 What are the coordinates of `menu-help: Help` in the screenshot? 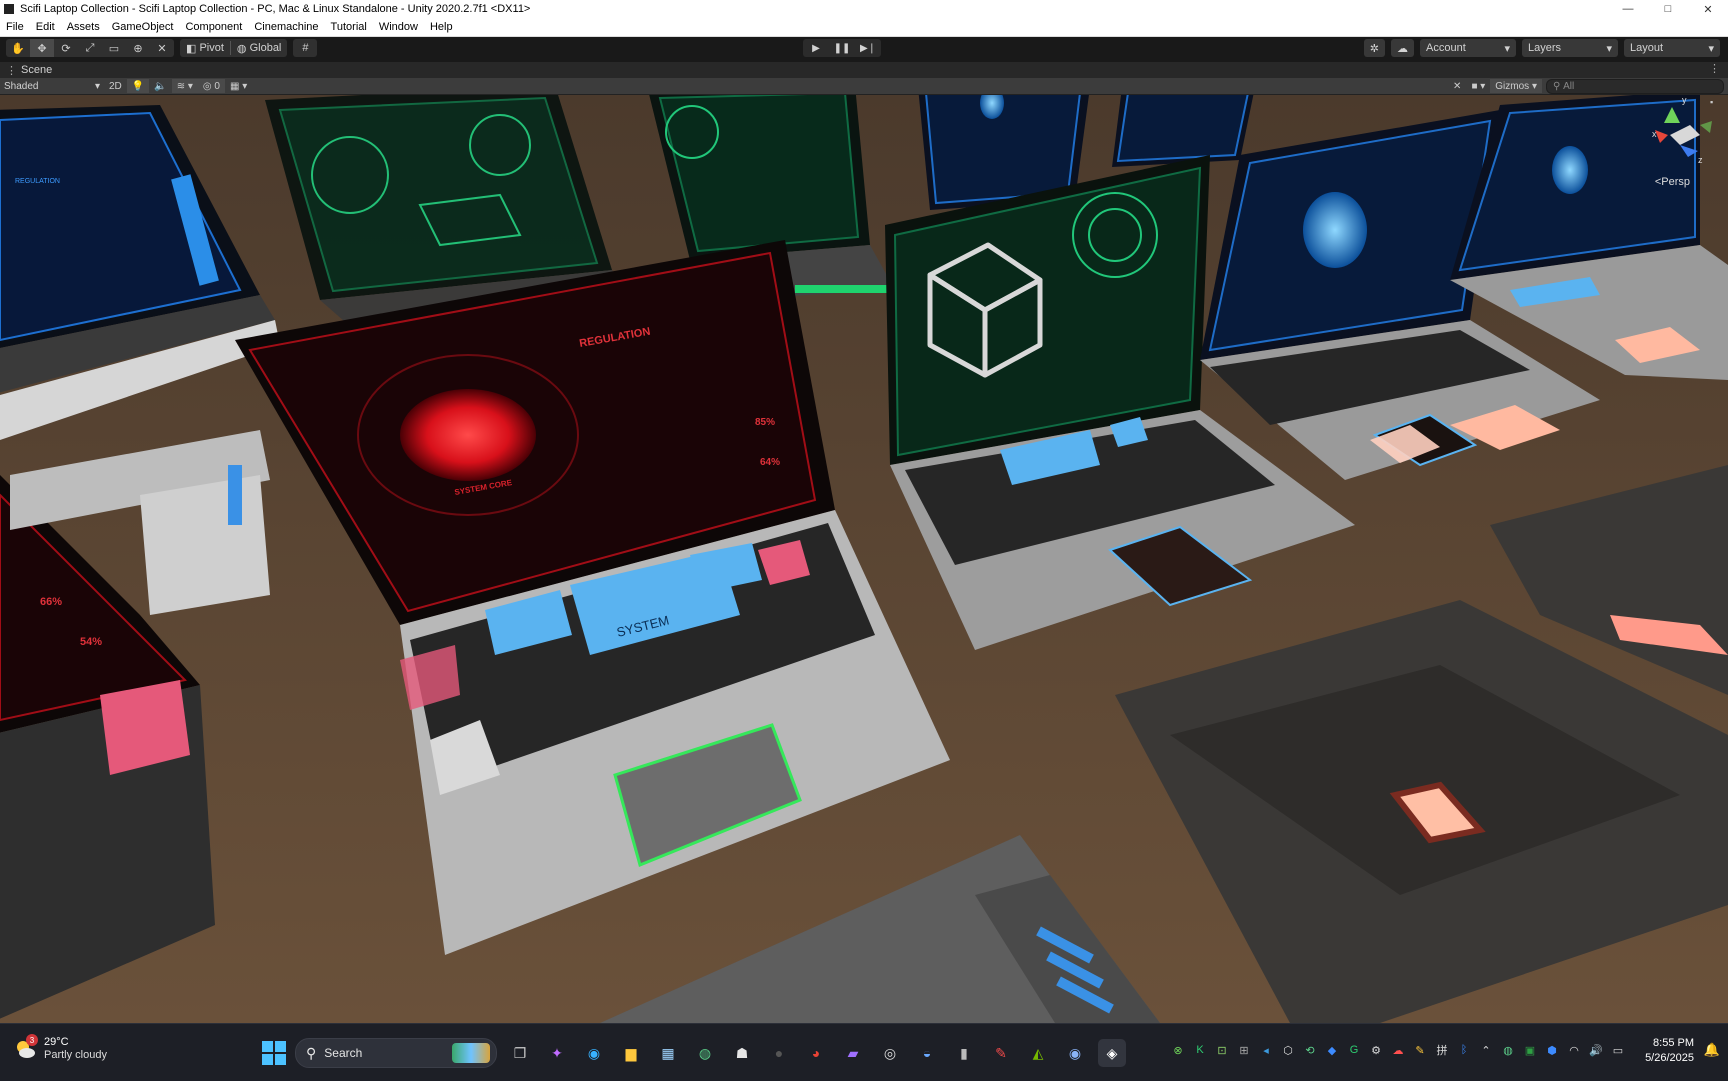 It's located at (441, 27).